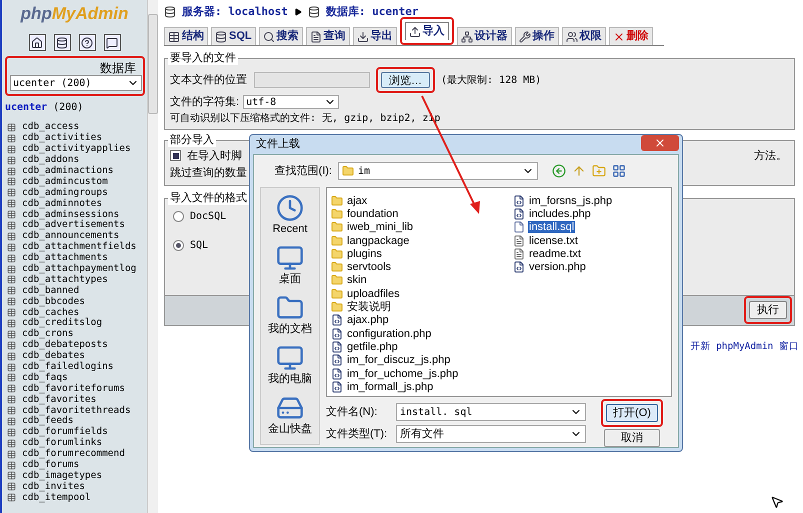 This screenshot has width=803, height=513. Describe the element at coordinates (559, 171) in the screenshot. I see `back-icon` at that location.